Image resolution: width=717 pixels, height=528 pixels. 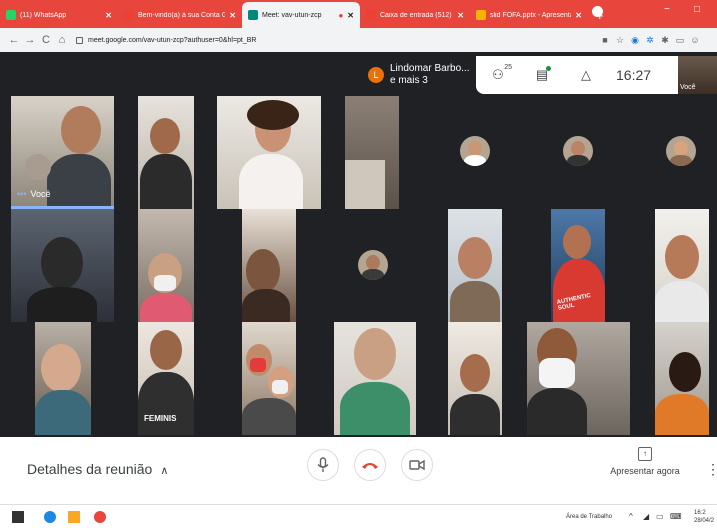 What do you see at coordinates (578, 265) in the screenshot?
I see `participant-tile: AUTHENTIC SOUL` at bounding box center [578, 265].